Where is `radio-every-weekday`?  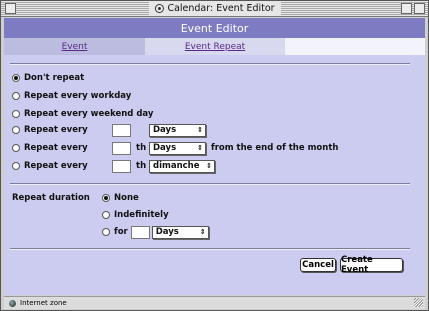
radio-every-weekday is located at coordinates (16, 166).